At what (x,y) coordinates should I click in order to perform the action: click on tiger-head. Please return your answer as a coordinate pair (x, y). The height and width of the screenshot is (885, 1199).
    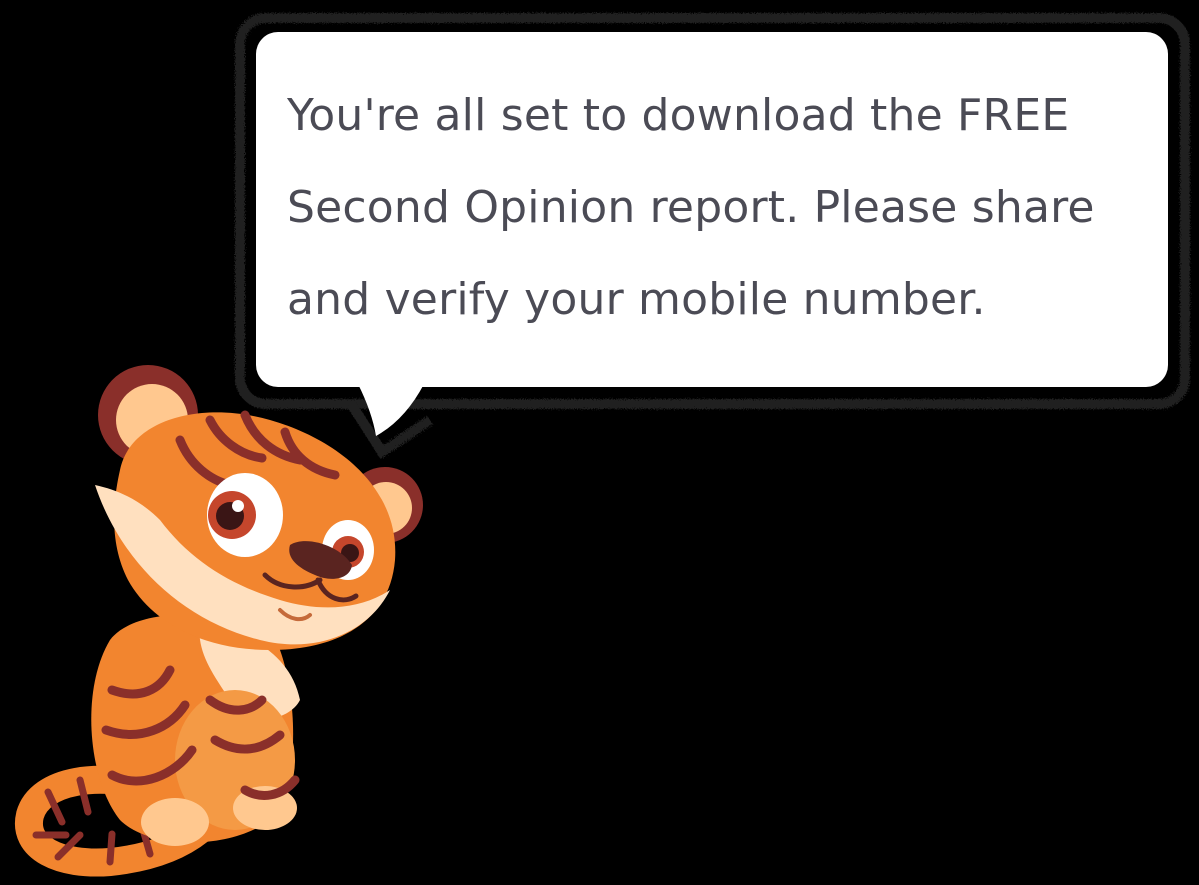
    Looking at the image, I should click on (259, 507).